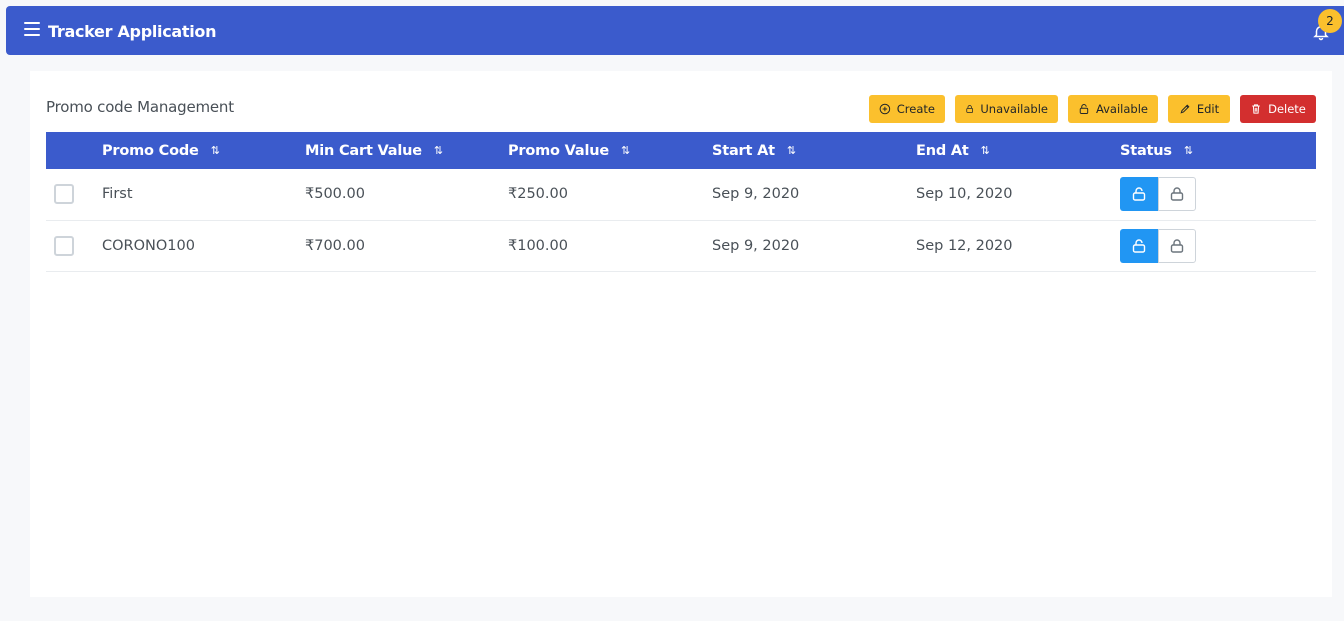 Image resolution: width=1344 pixels, height=621 pixels. What do you see at coordinates (558, 150) in the screenshot?
I see `header-promo-value-label: Promo Value` at bounding box center [558, 150].